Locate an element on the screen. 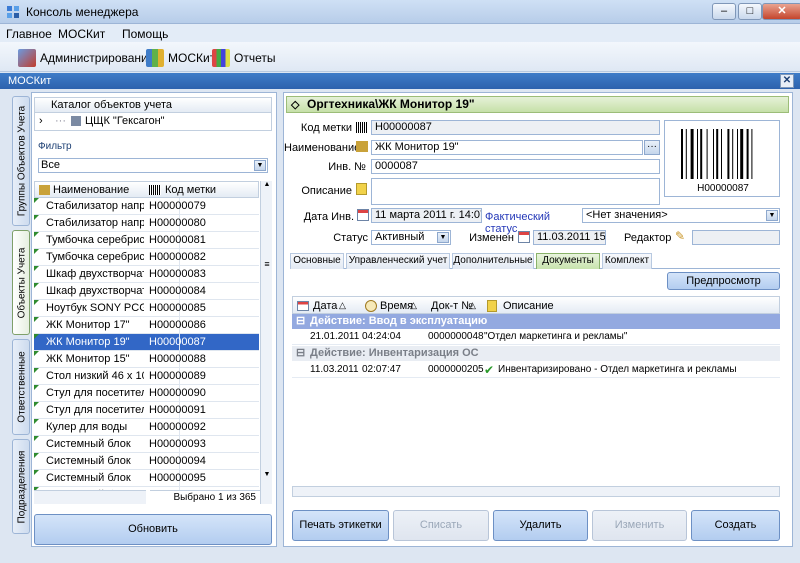 The width and height of the screenshot is (800, 563). vtab-objects: Объекты Учета is located at coordinates (21, 282).